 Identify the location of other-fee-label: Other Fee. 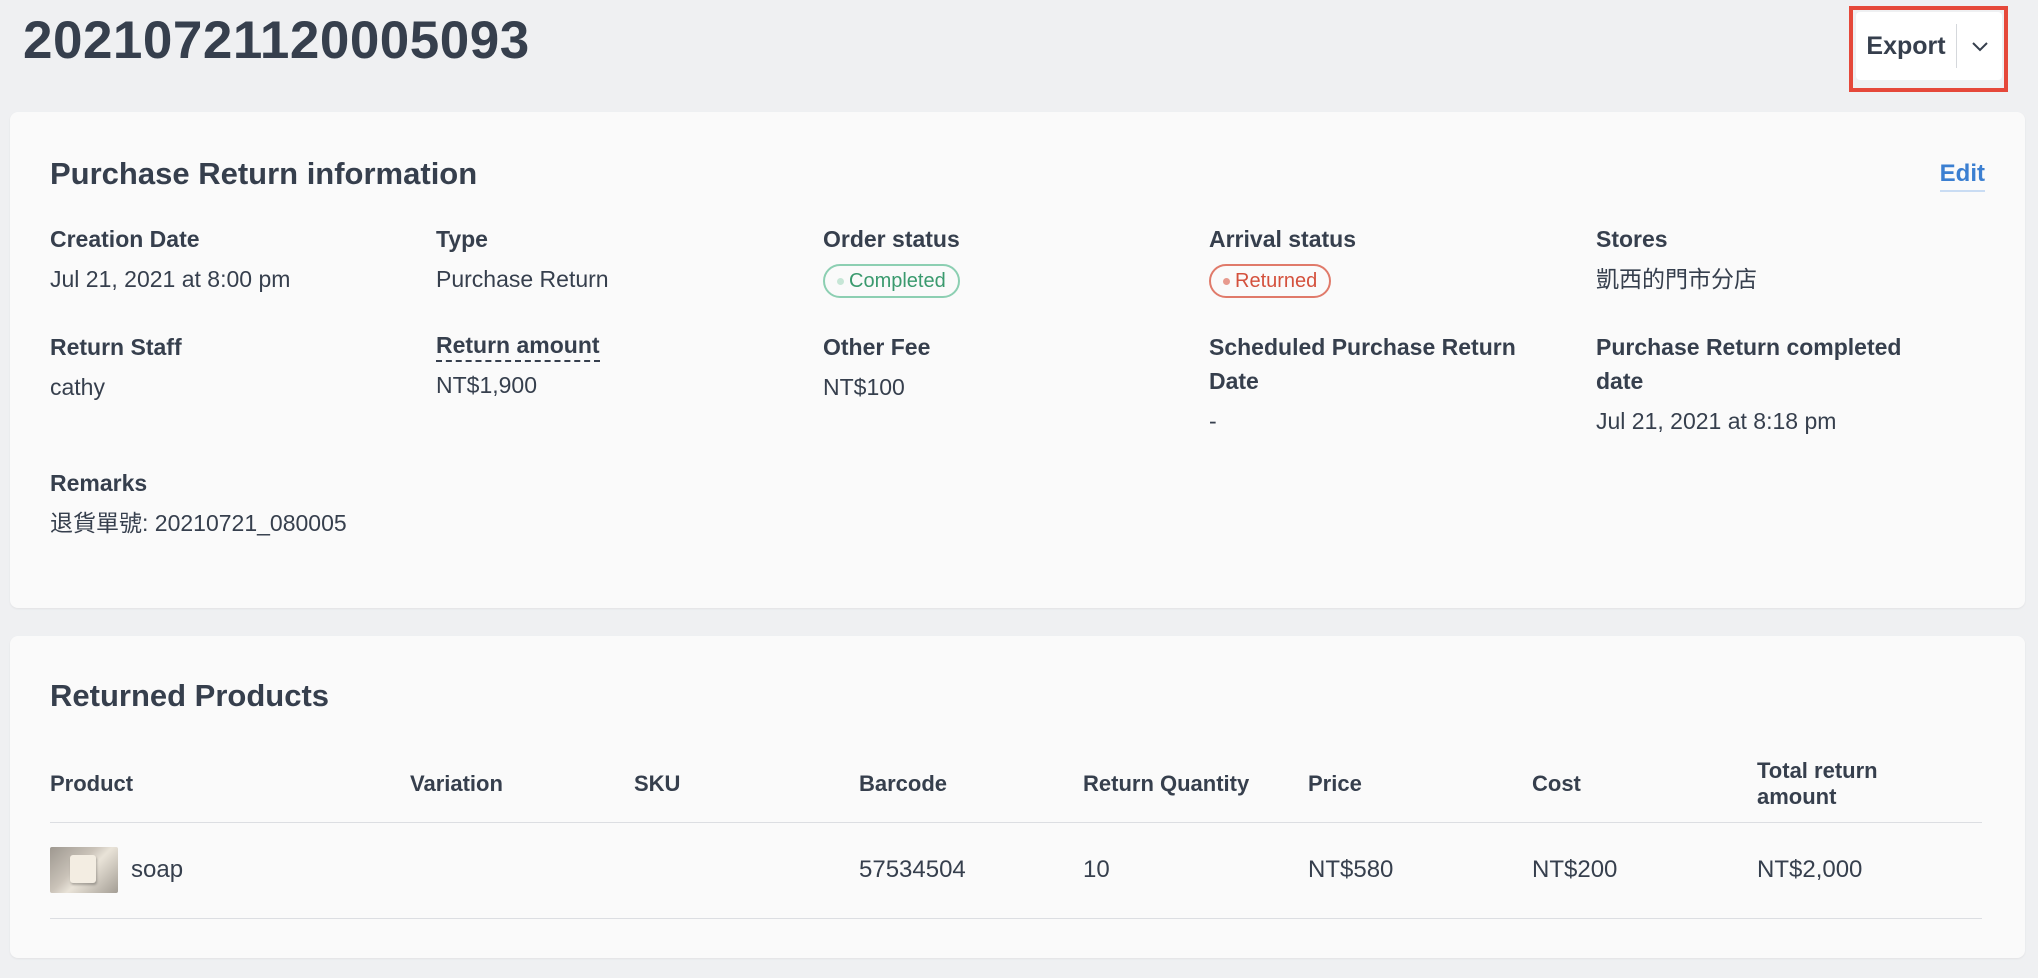
(877, 347).